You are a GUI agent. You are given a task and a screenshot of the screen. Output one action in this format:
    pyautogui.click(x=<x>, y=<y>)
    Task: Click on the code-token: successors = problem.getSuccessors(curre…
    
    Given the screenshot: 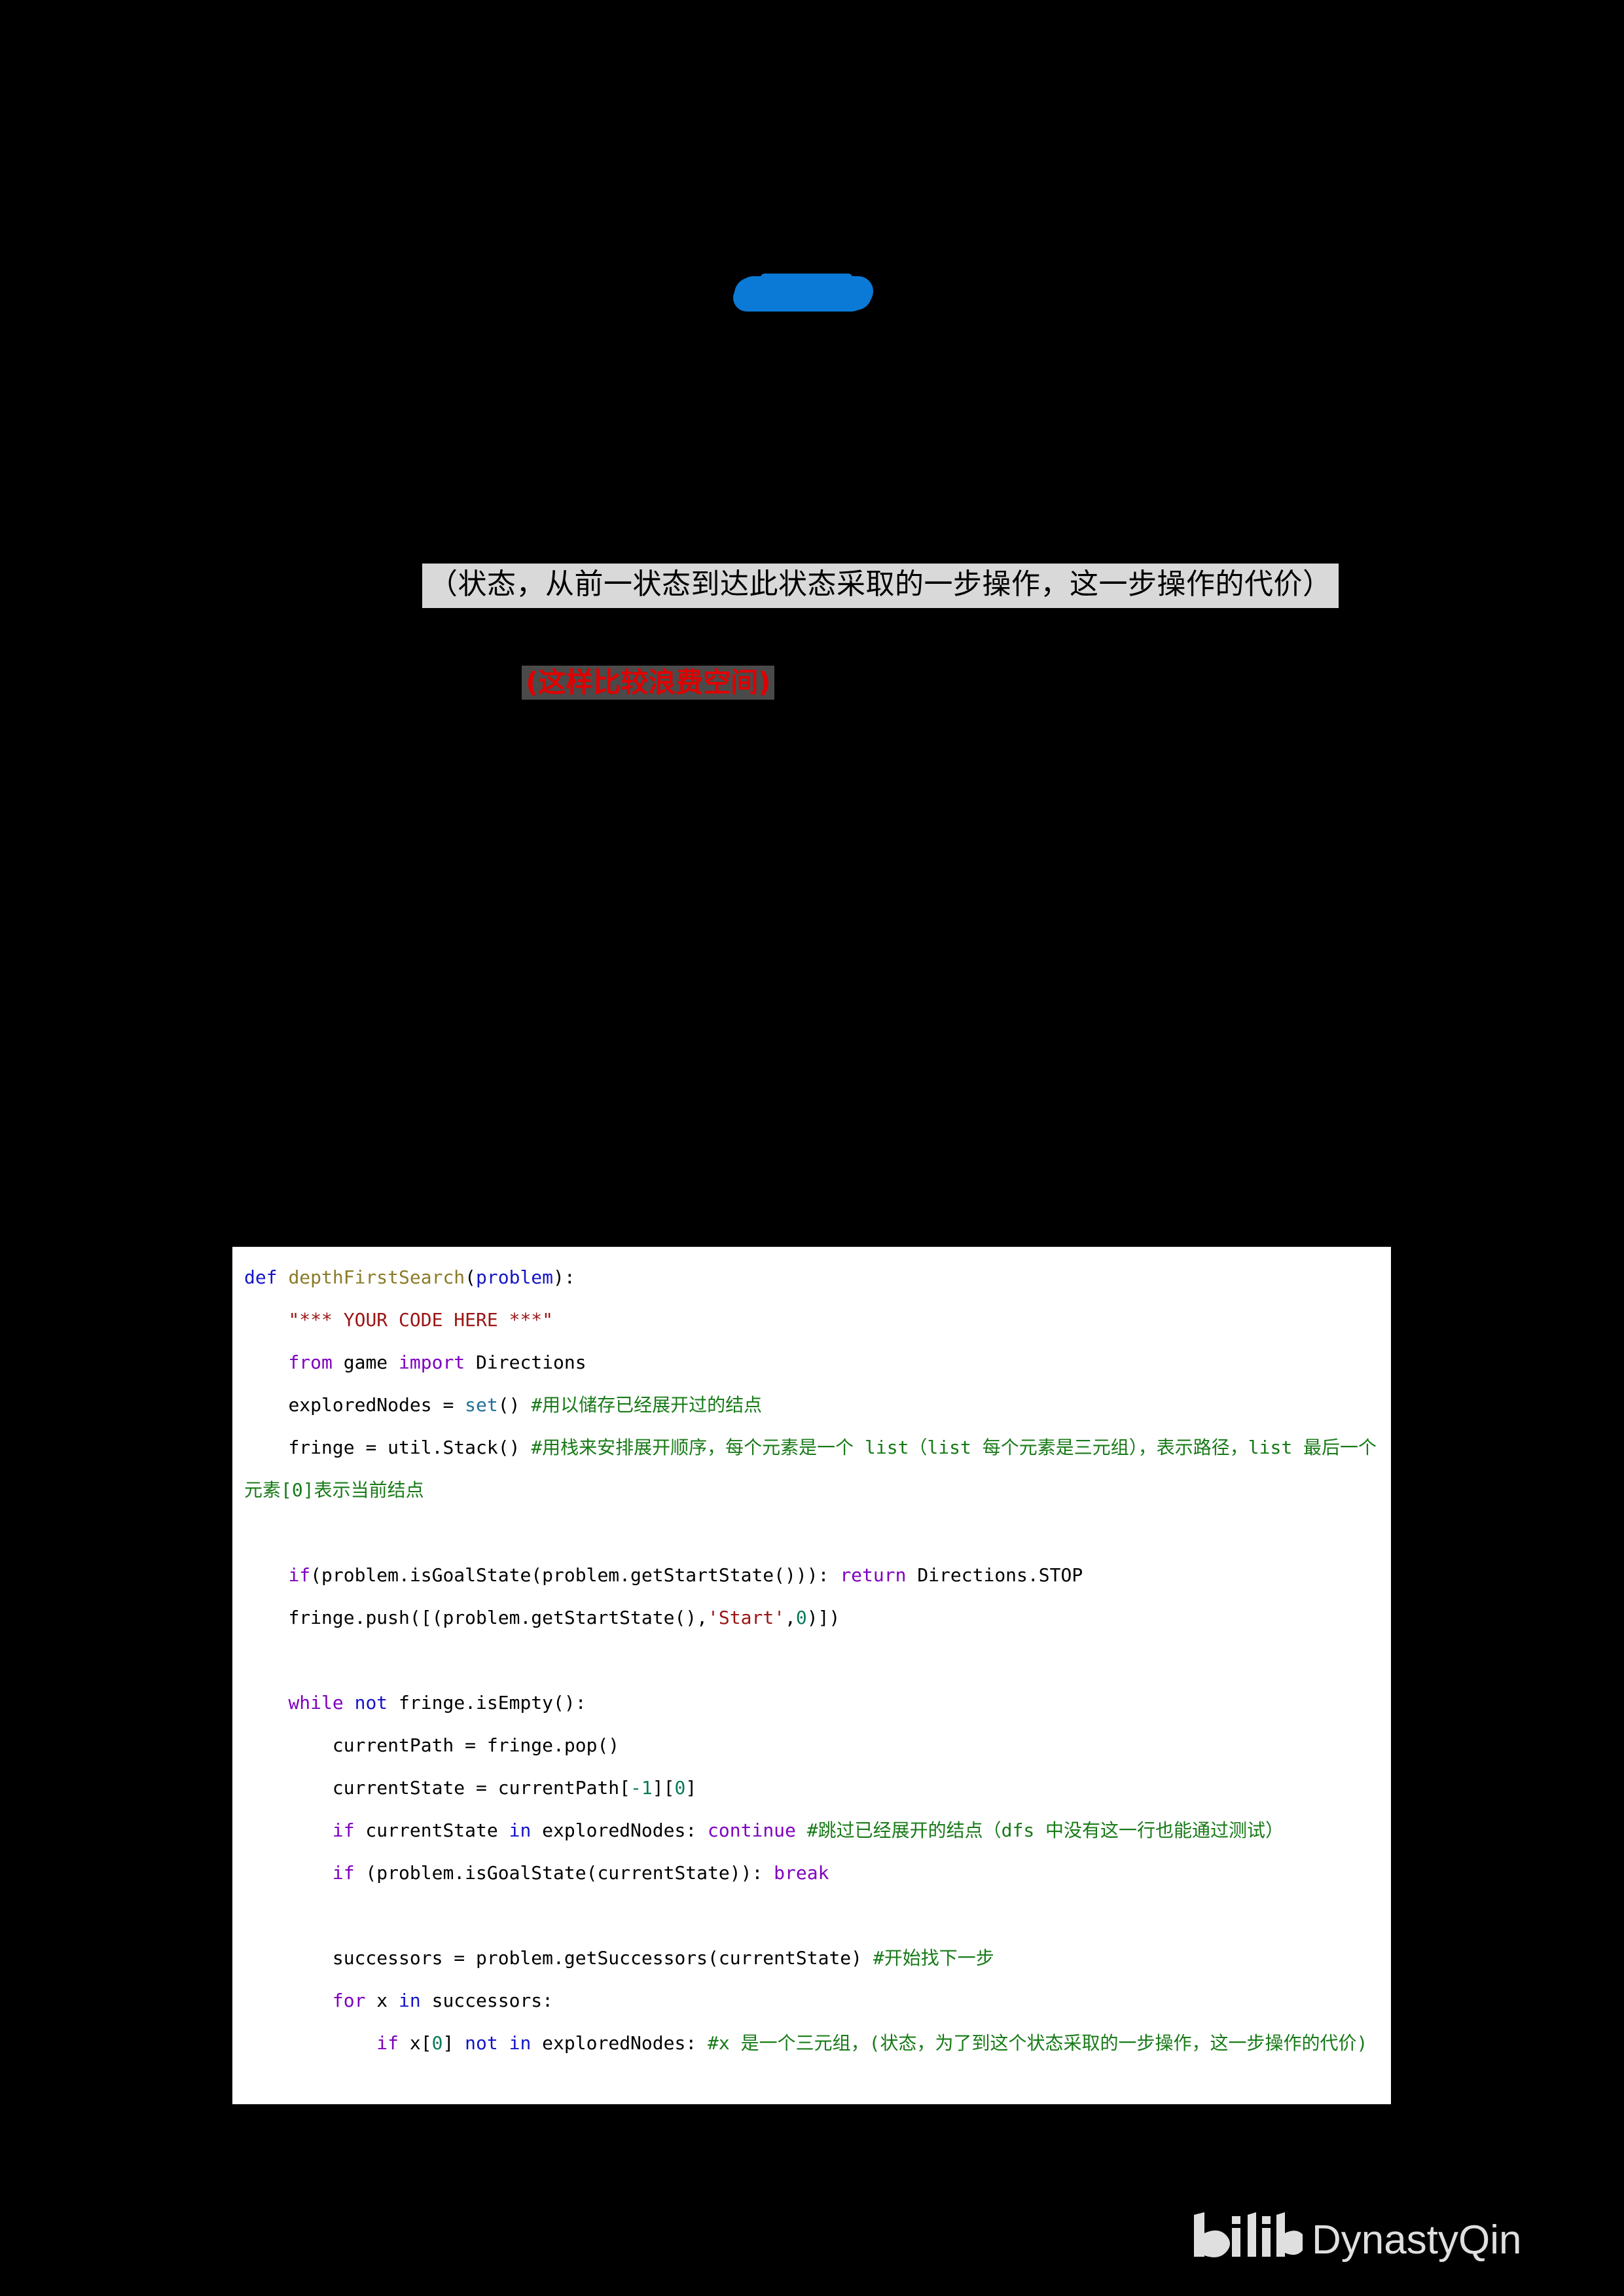 What is the action you would take?
    pyautogui.click(x=558, y=1958)
    